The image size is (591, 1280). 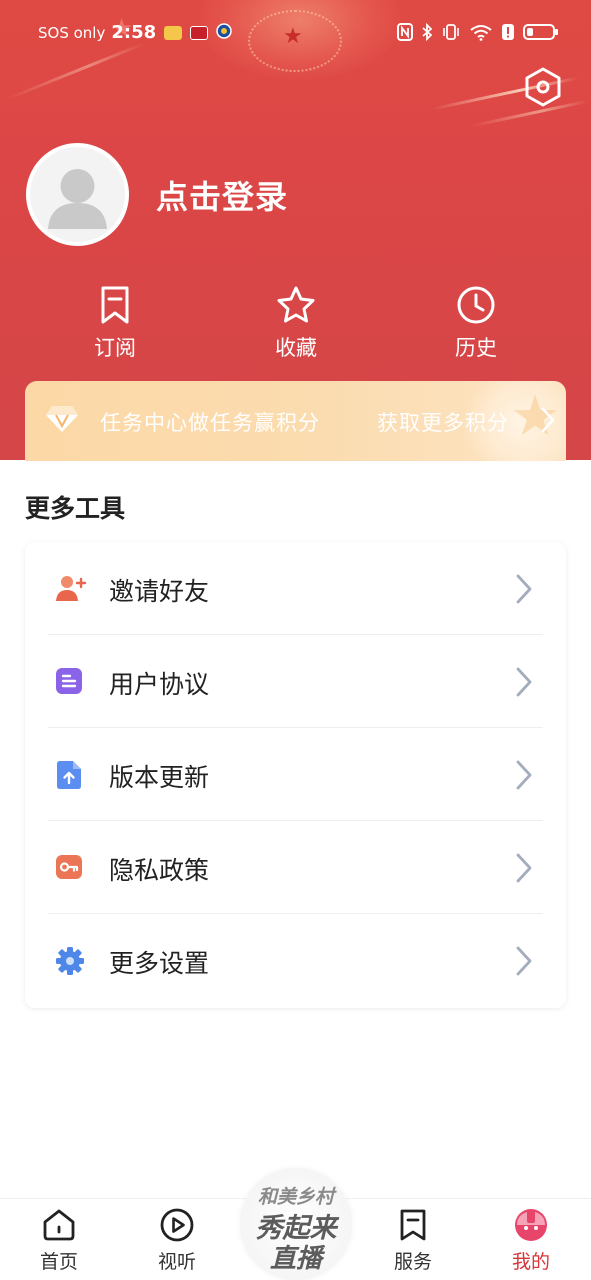 I want to click on vibrate-icon, so click(x=451, y=32).